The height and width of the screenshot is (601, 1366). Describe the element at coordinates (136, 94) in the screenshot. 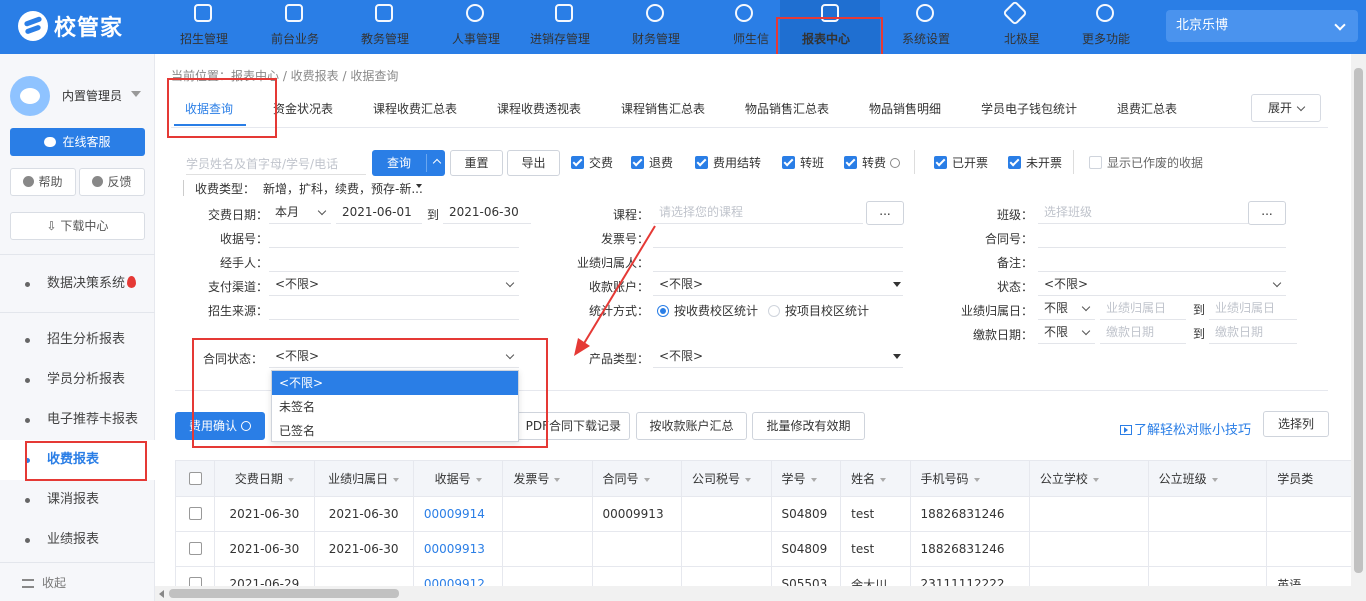

I see `caret-down-icon` at that location.